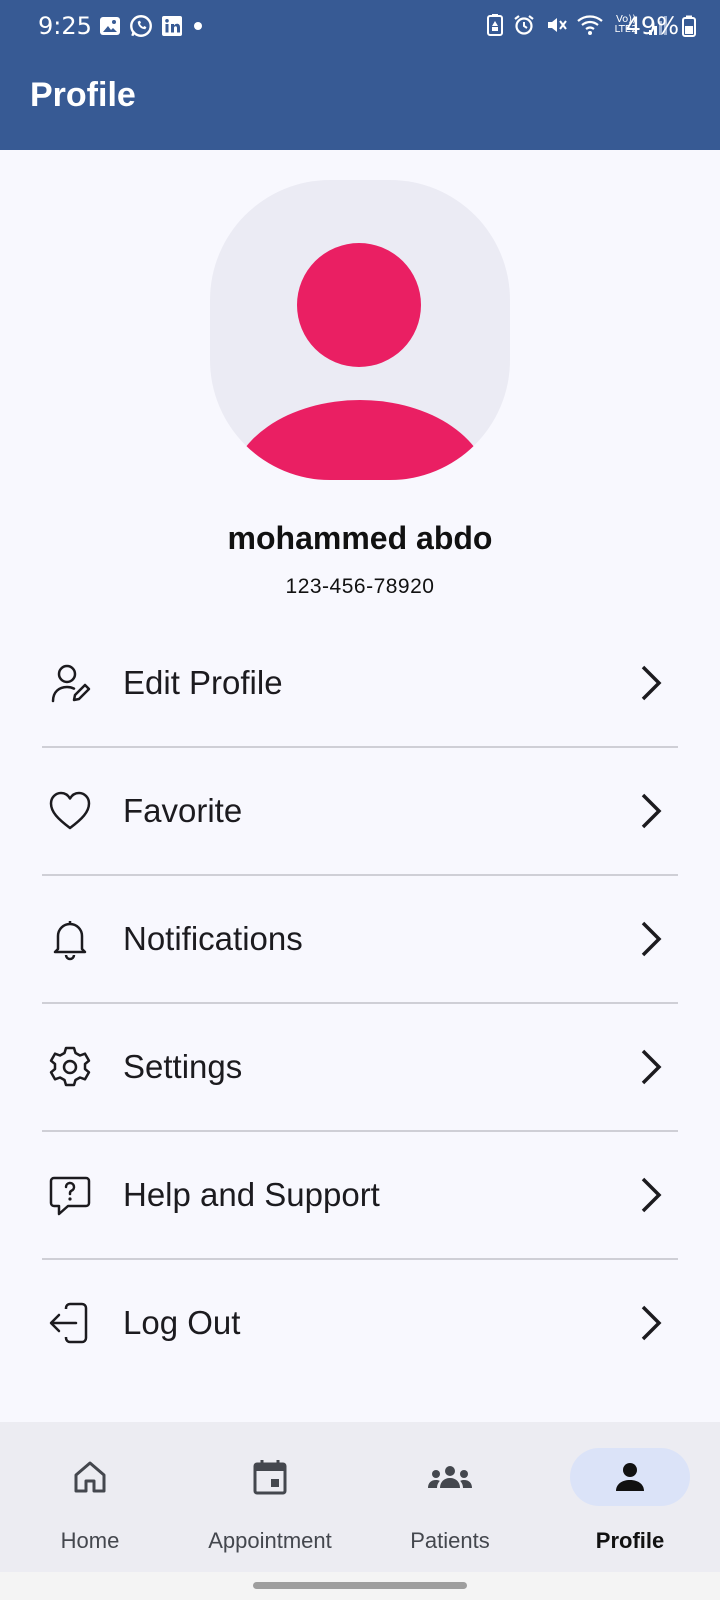  What do you see at coordinates (360, 26) in the screenshot?
I see `status-bar: 9:25 Vo)) LTE2 49%` at bounding box center [360, 26].